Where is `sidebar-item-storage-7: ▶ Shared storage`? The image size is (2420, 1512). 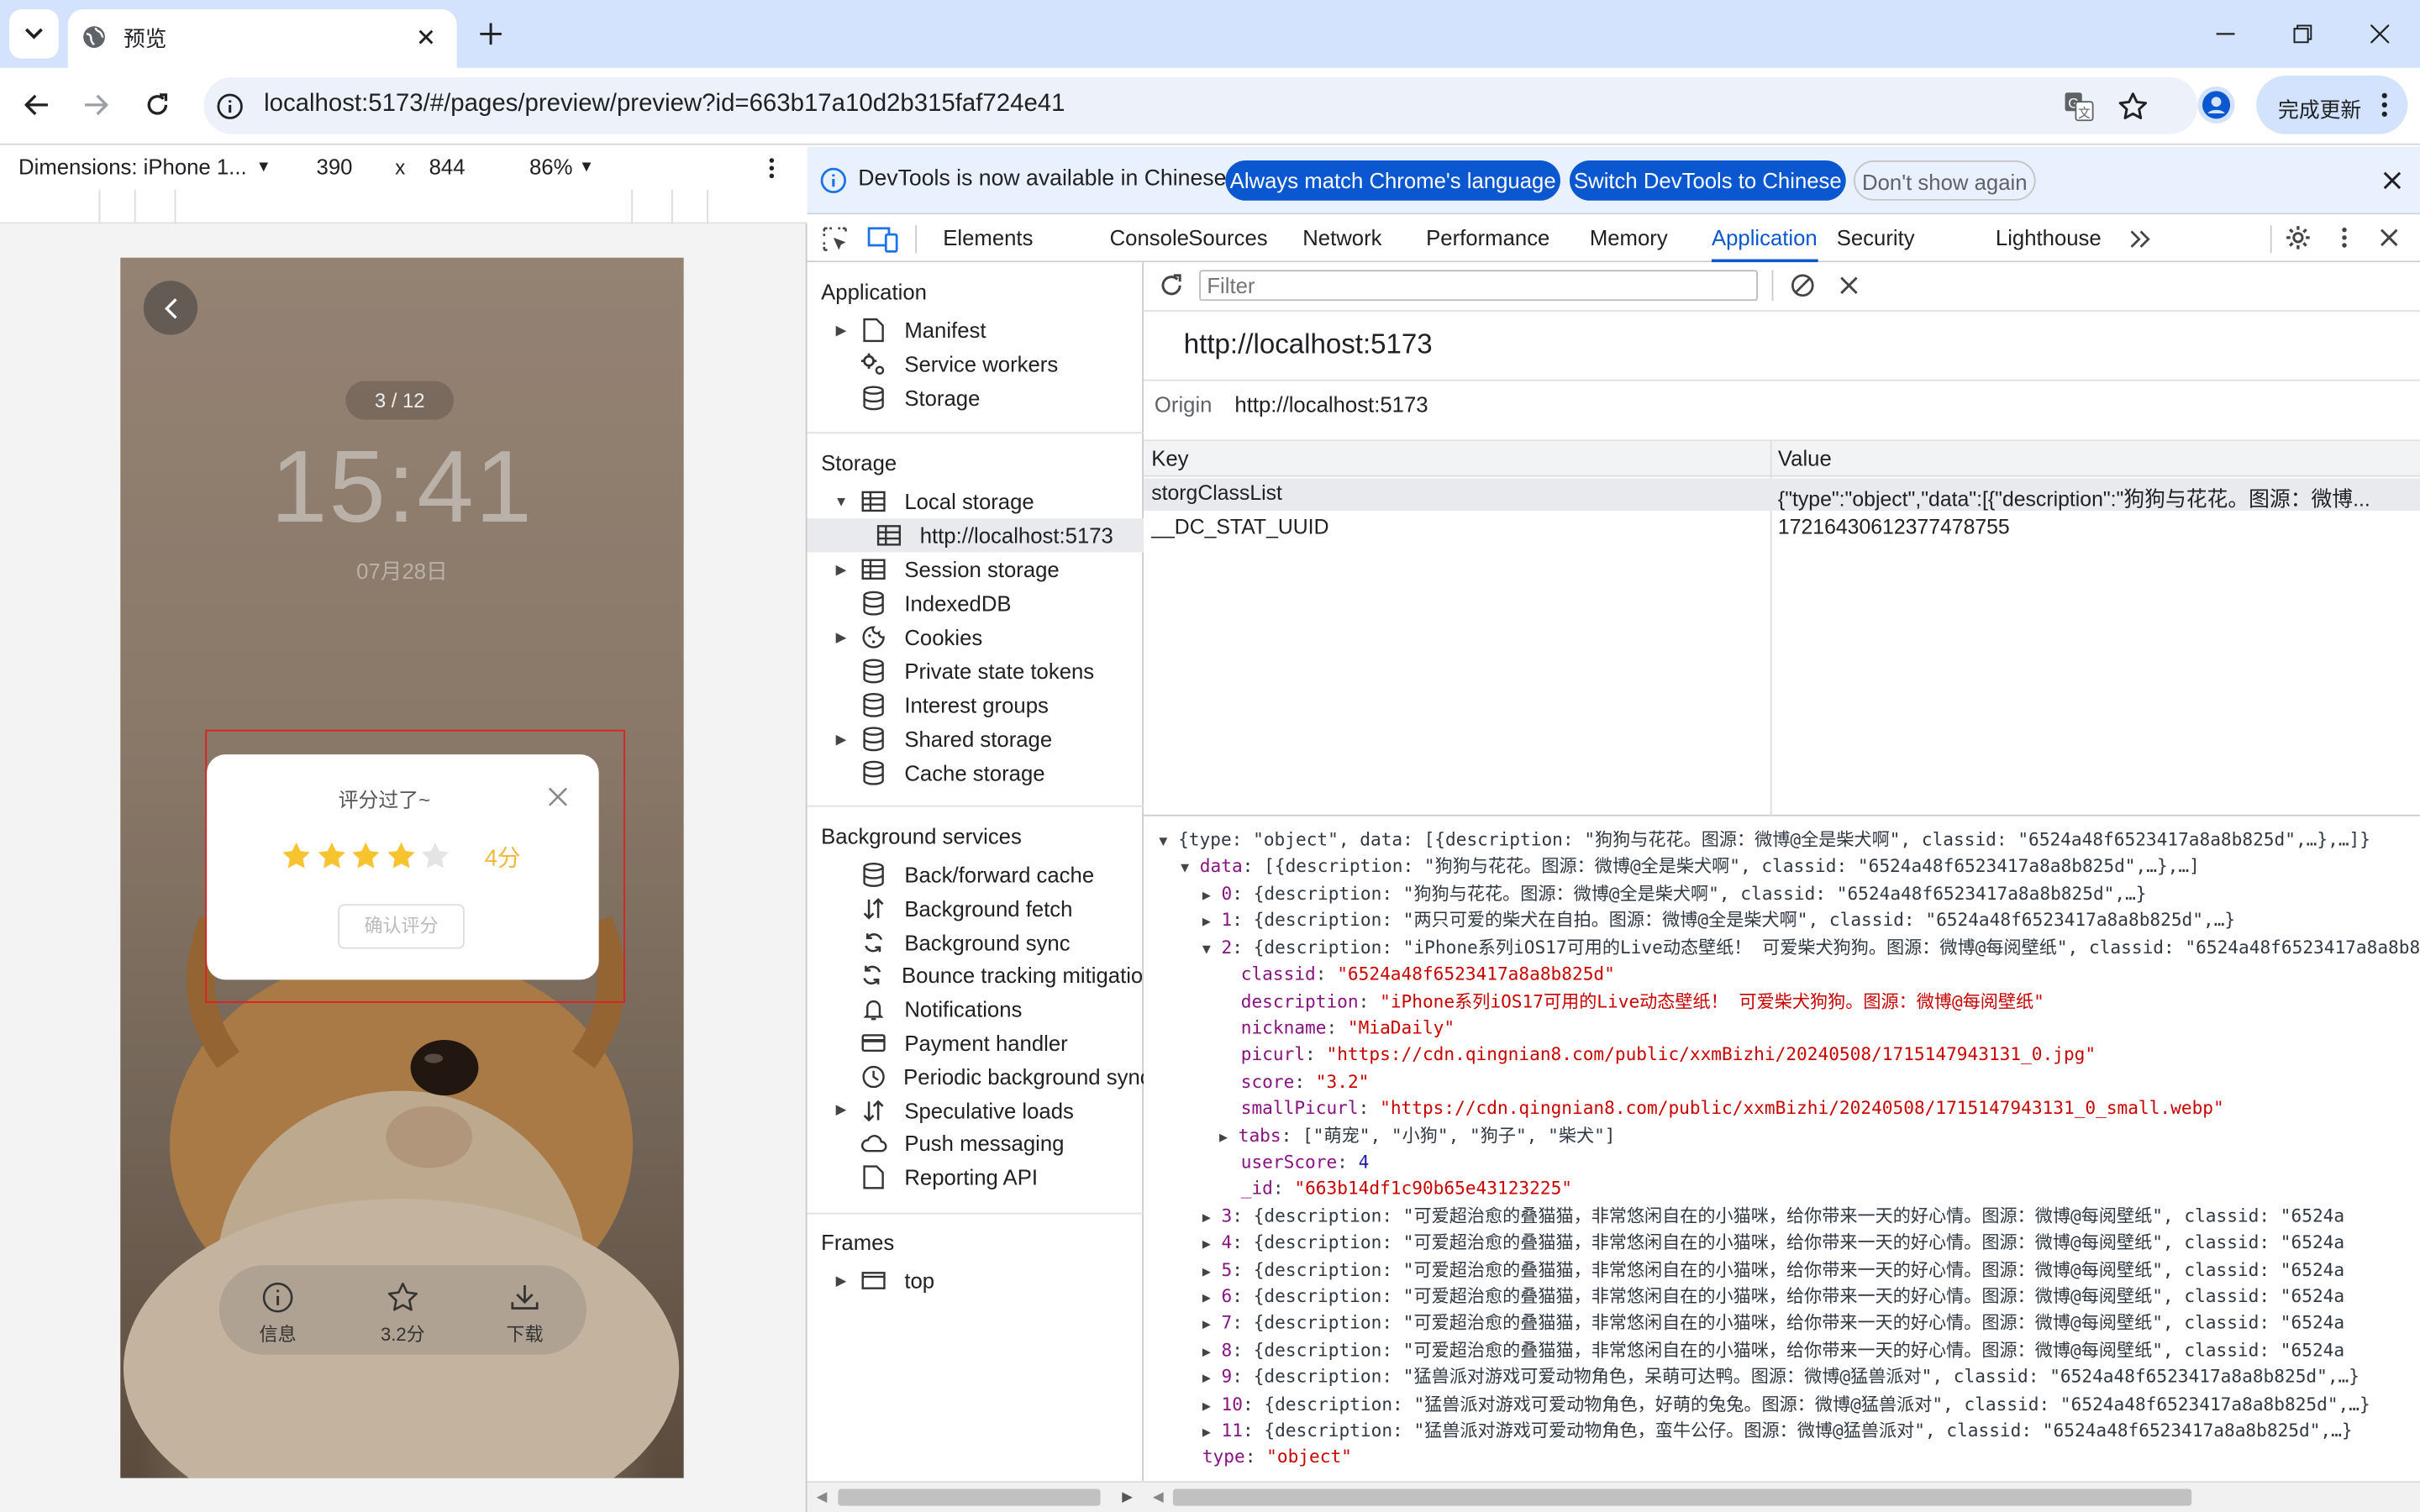
sidebar-item-storage-7: ▶ Shared storage is located at coordinates (976, 739).